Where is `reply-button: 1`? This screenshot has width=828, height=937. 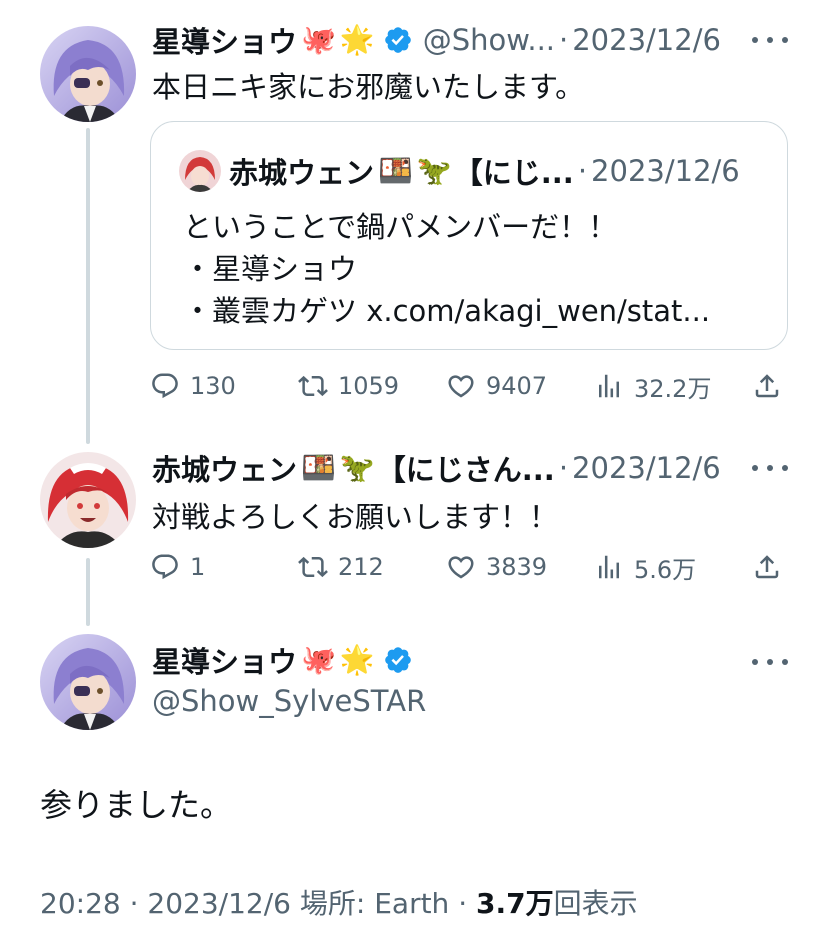 reply-button: 1 is located at coordinates (177, 567).